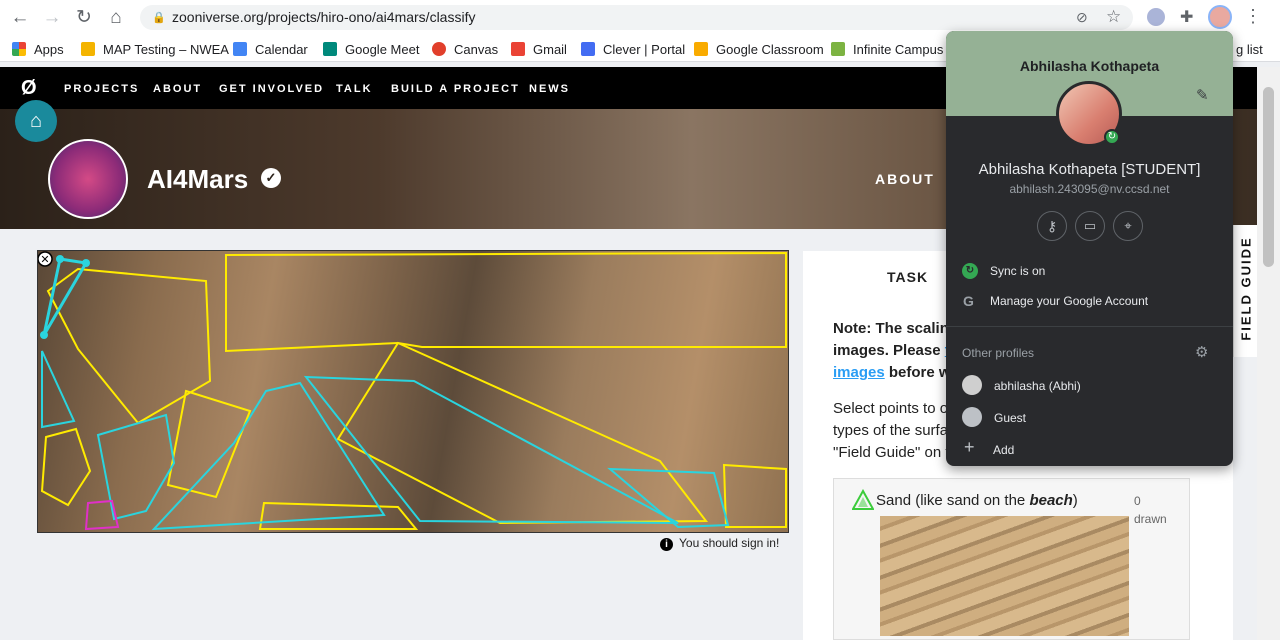 The width and height of the screenshot is (1280, 640). I want to click on nav-about: ABOUT, so click(177, 89).